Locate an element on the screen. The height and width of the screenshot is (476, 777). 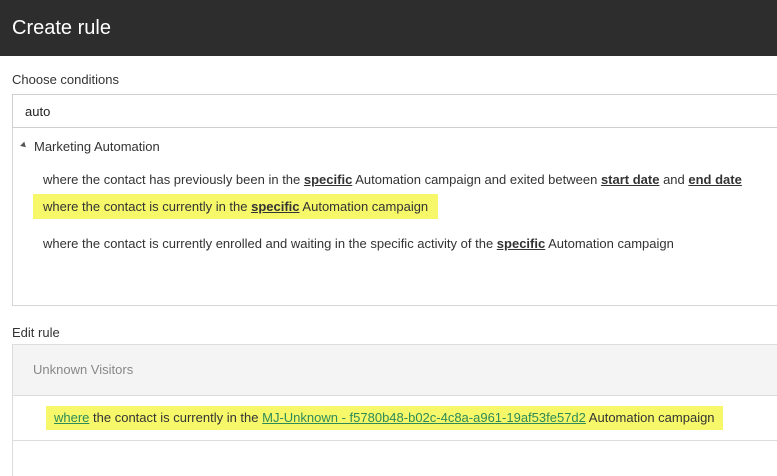
dialog-header: Create rule is located at coordinates (388, 28).